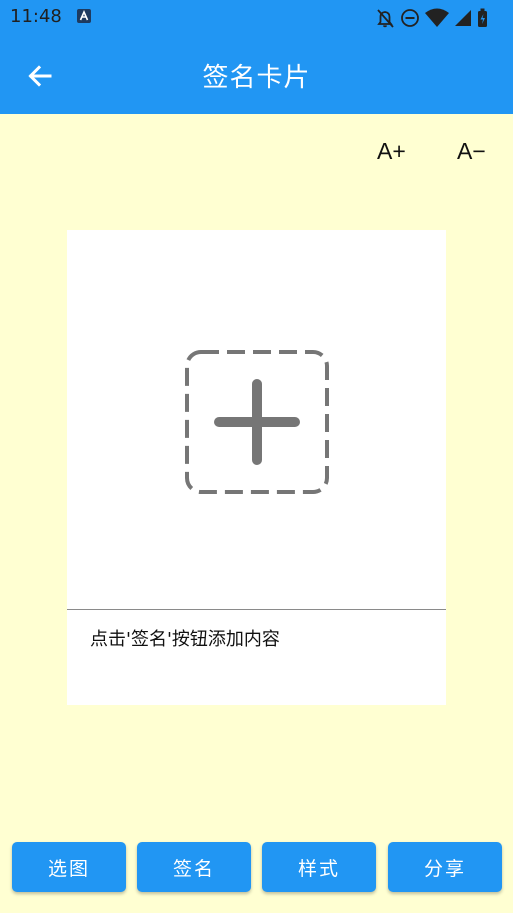  Describe the element at coordinates (194, 867) in the screenshot. I see `signature-button: 签名` at that location.